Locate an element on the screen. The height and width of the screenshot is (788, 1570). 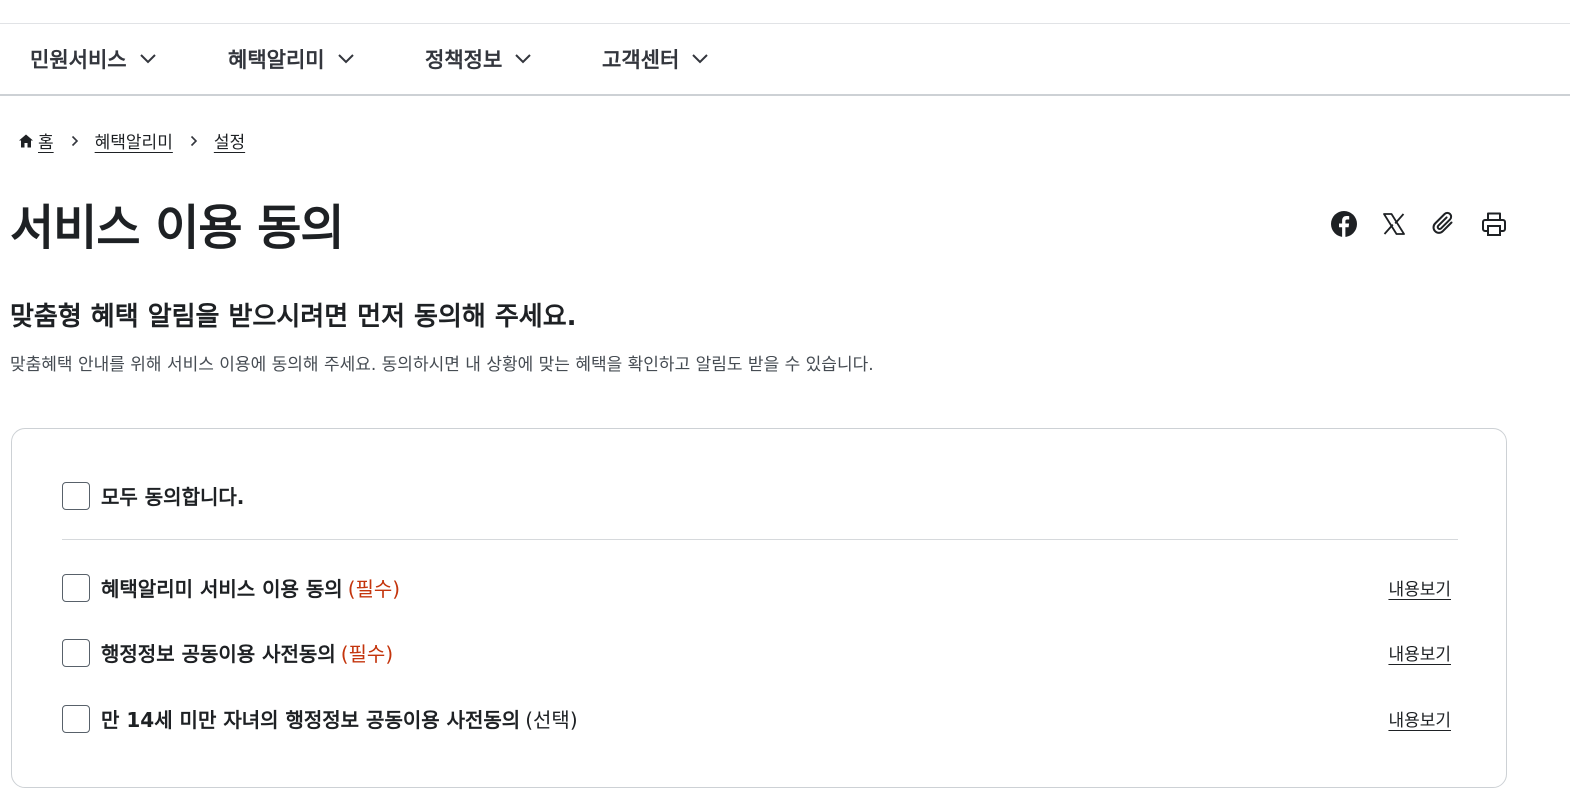
global-nav: 민원서비스 혜택알리미 정책정보 고객센터 is located at coordinates (785, 60).